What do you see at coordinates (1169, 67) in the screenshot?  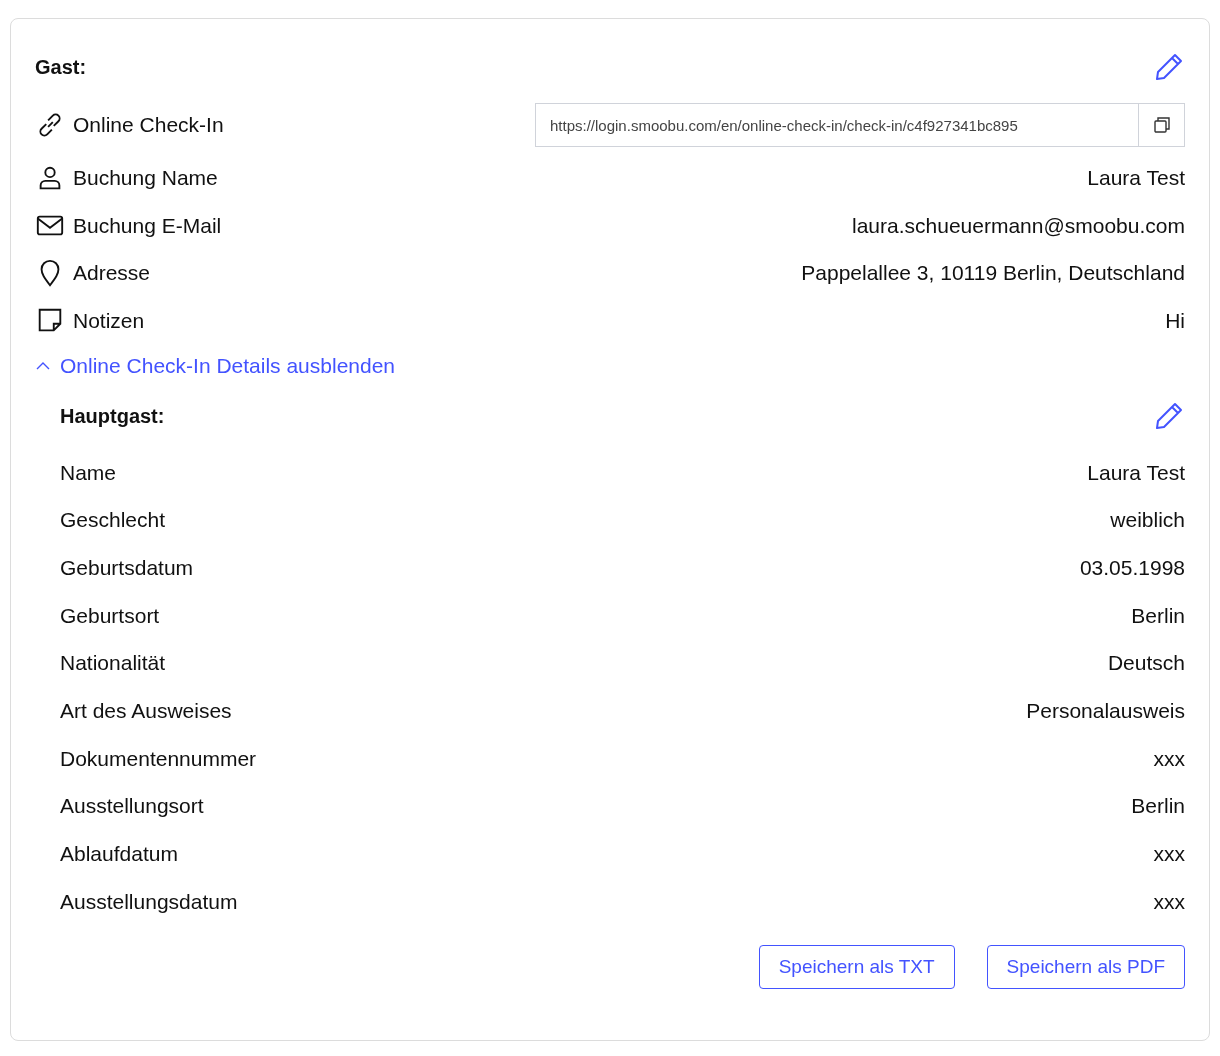 I see `edit-icon` at bounding box center [1169, 67].